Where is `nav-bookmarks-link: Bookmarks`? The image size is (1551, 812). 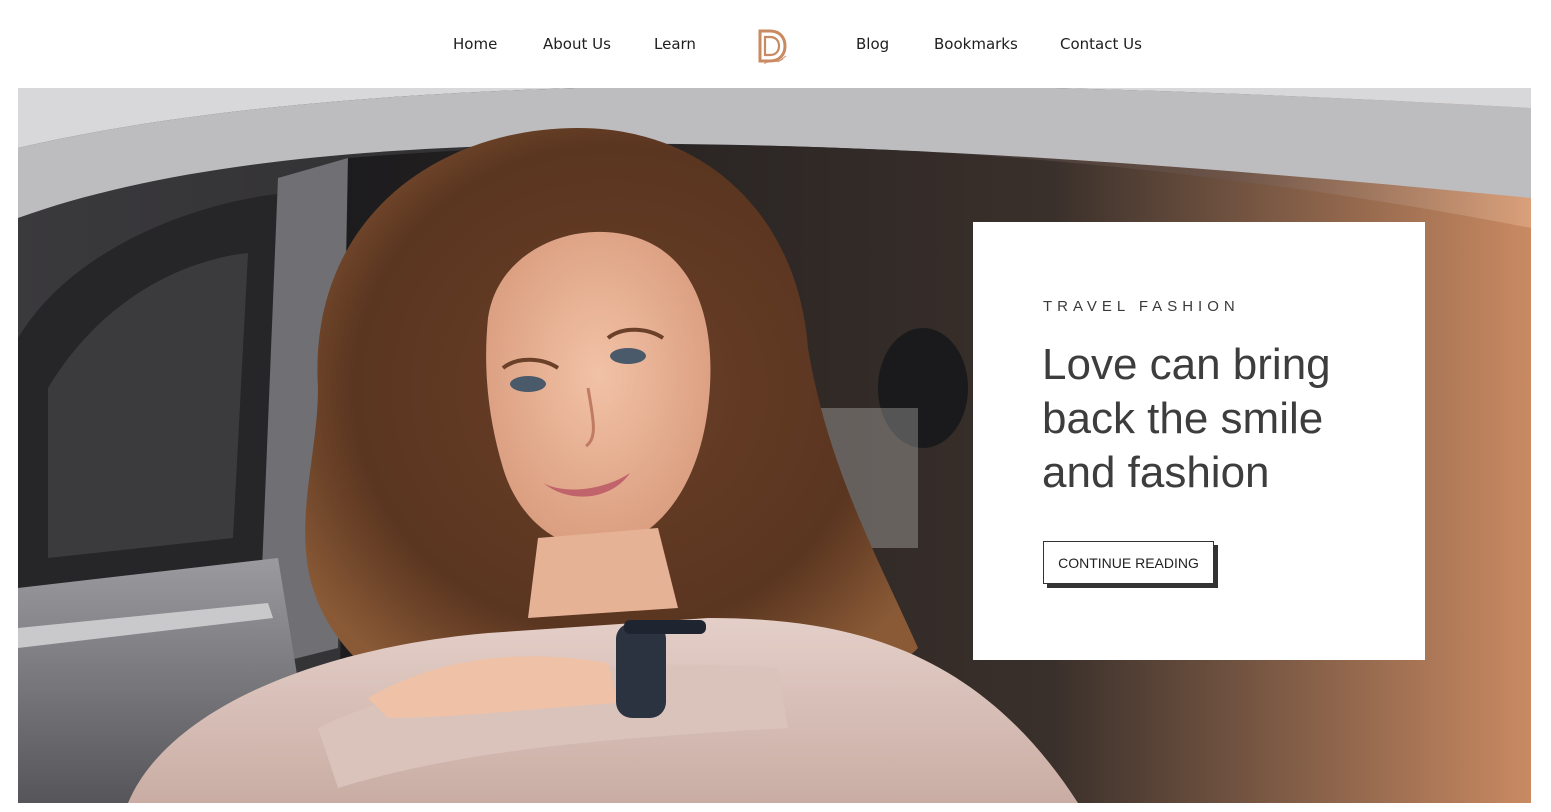
nav-bookmarks-link: Bookmarks is located at coordinates (976, 44).